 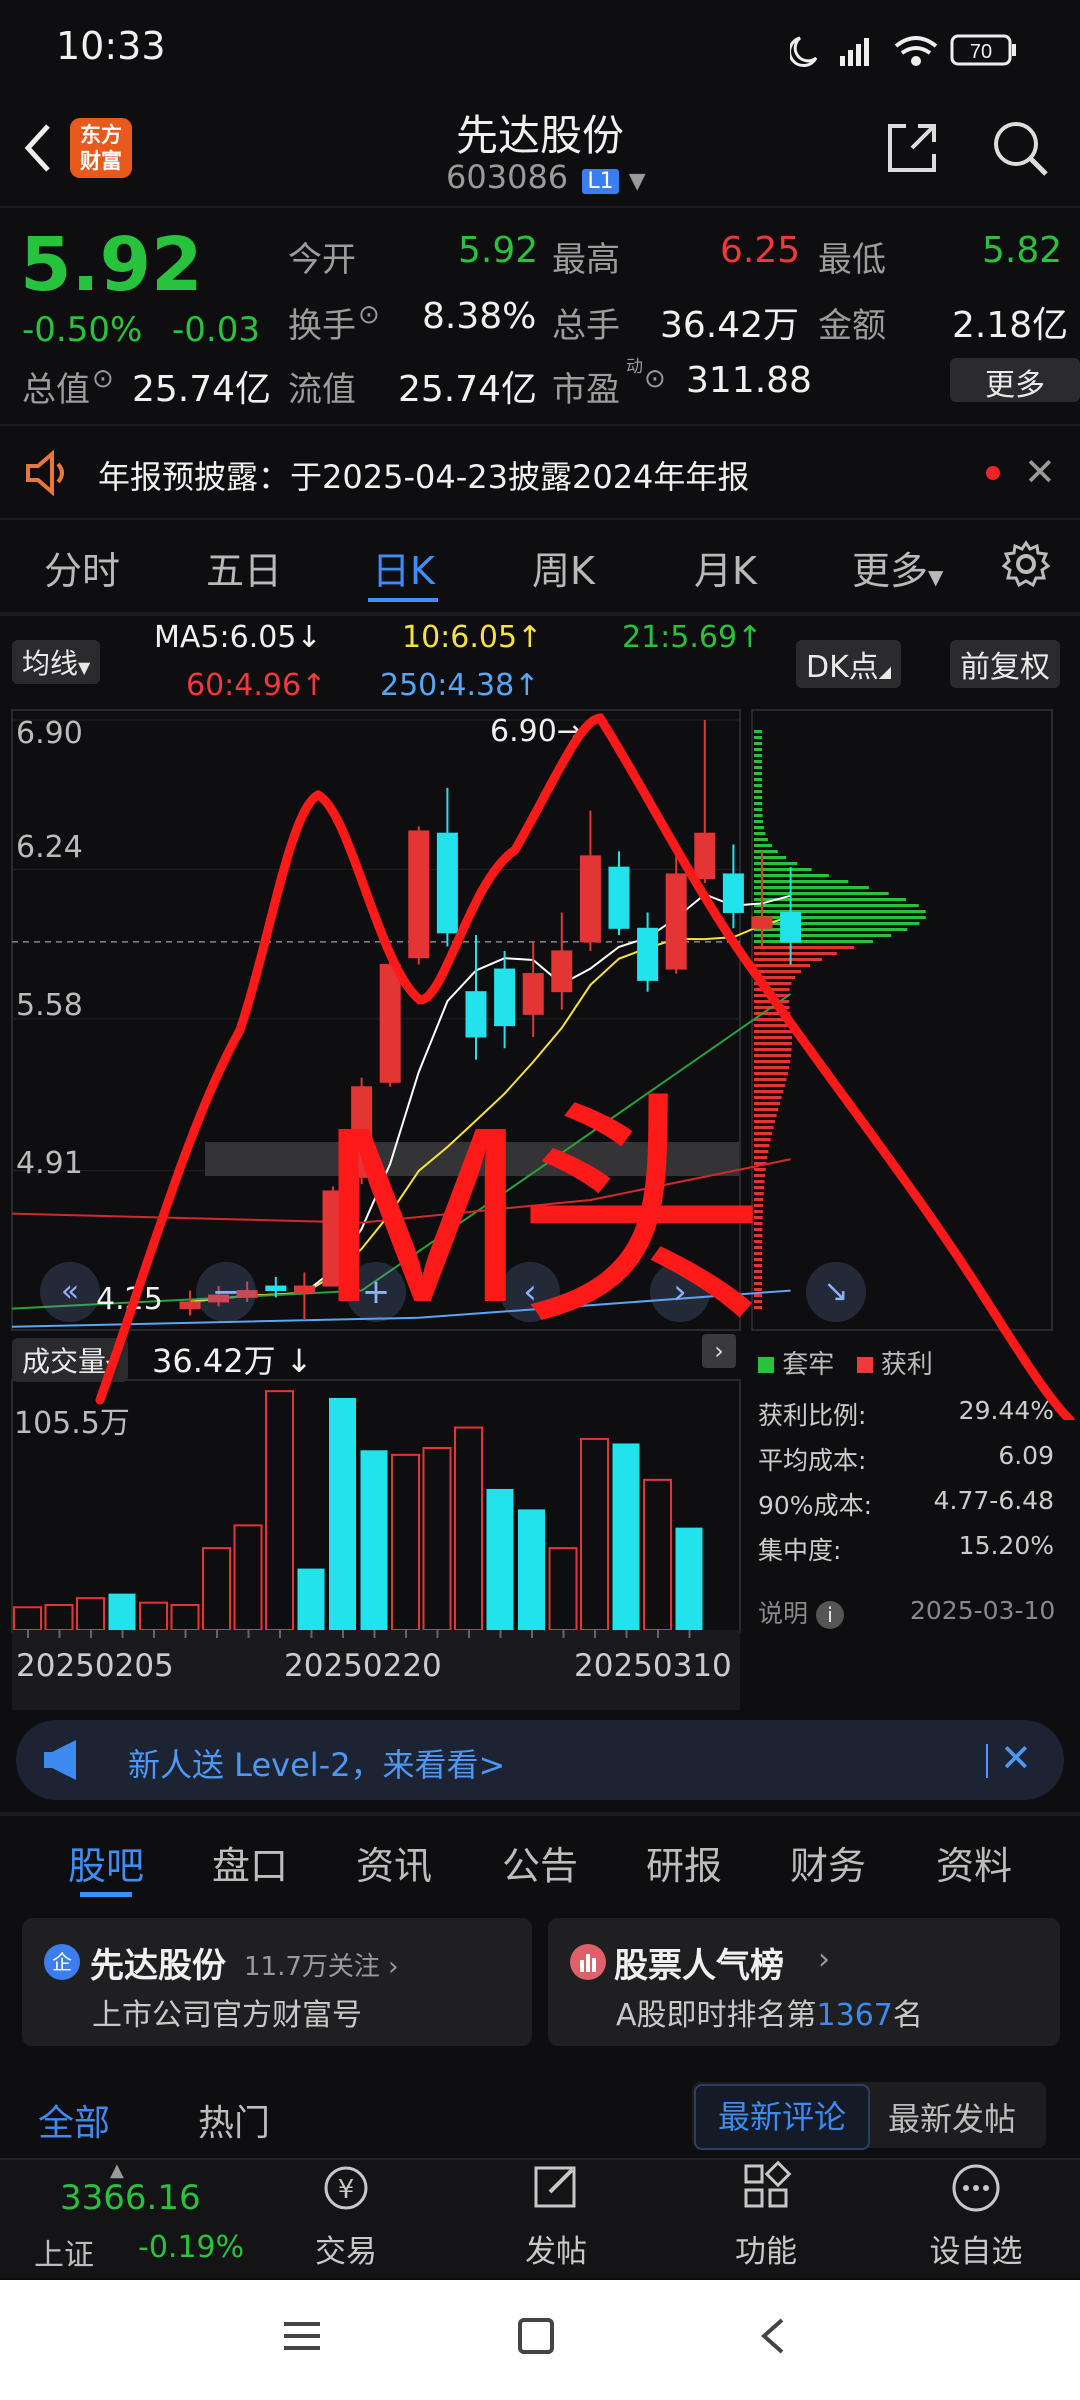 I want to click on settings-button, so click(x=1026, y=566).